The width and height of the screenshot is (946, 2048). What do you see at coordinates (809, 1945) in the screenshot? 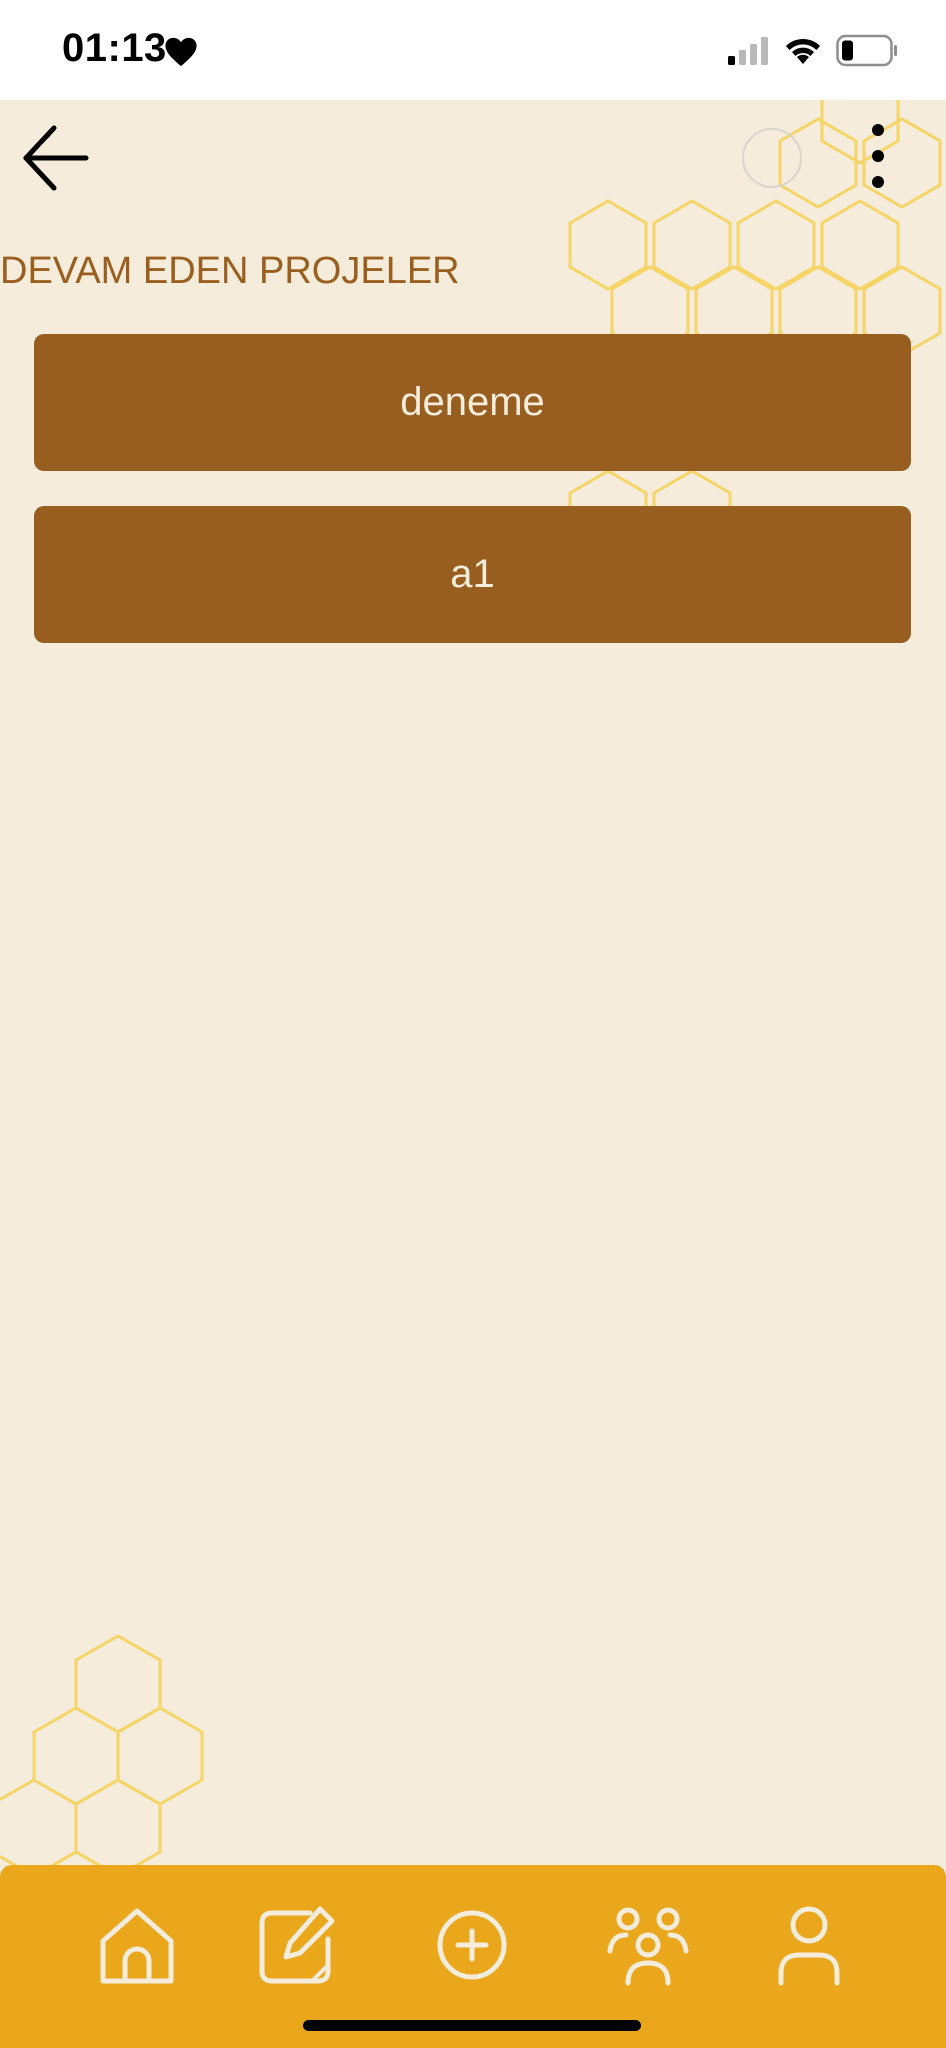
I see `user-icon` at bounding box center [809, 1945].